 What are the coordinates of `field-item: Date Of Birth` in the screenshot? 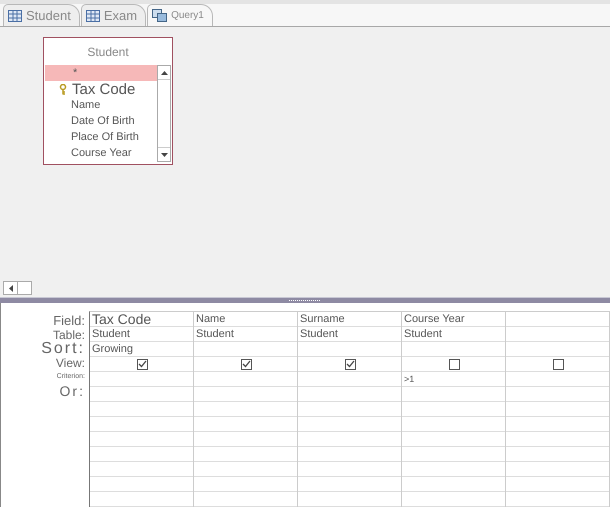 It's located at (101, 121).